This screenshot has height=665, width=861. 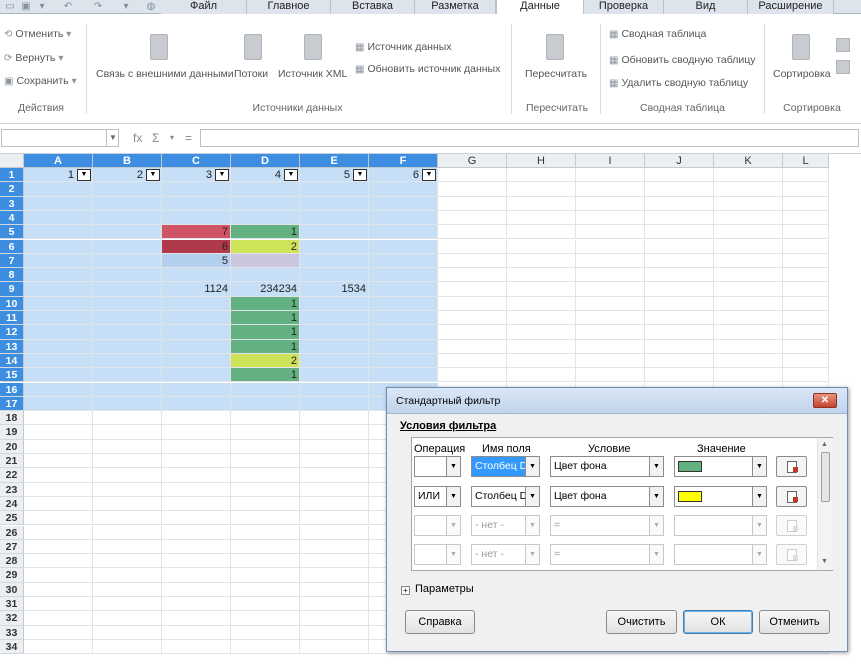 I want to click on ok-button: ОК, so click(x=718, y=622).